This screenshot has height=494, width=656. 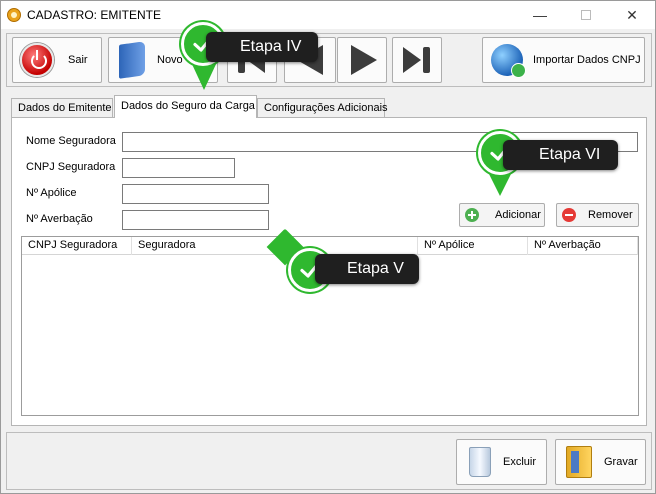 I want to click on close-button: ✕, so click(x=632, y=15).